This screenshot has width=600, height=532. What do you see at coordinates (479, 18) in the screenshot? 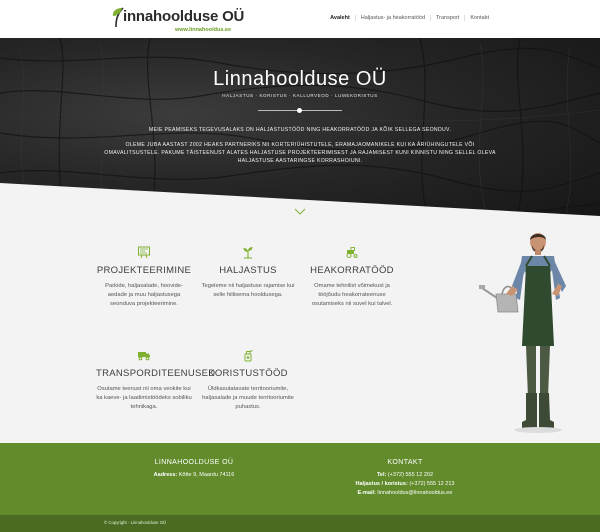
I see `nav-item-kontakt: Kontakt` at bounding box center [479, 18].